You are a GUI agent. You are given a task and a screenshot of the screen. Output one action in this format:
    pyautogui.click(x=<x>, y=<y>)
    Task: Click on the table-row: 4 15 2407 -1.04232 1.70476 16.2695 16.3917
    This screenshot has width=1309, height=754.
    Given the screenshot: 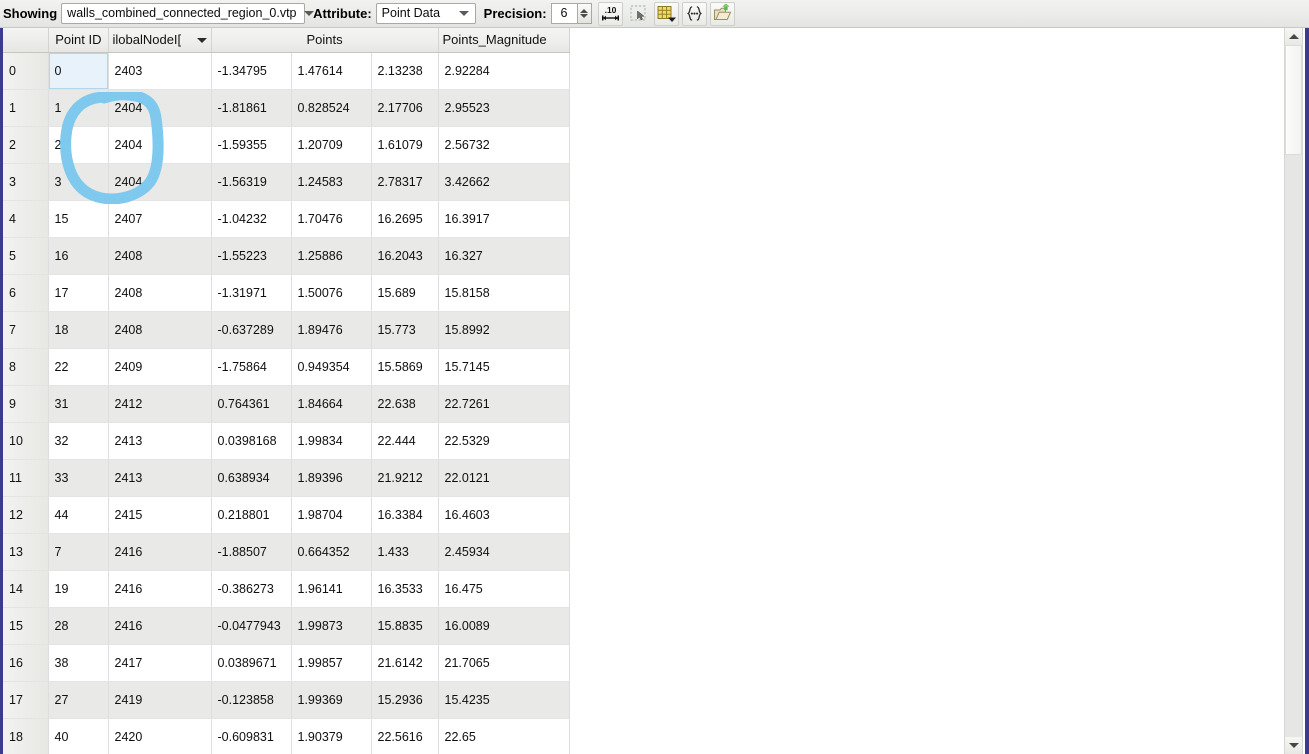 What is the action you would take?
    pyautogui.click(x=286, y=219)
    